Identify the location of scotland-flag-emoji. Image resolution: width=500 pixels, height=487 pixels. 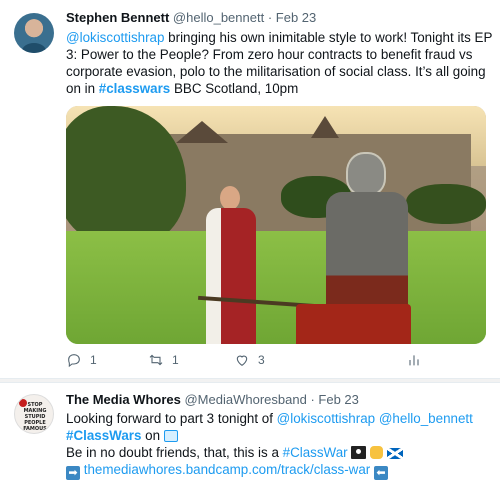
(394, 453).